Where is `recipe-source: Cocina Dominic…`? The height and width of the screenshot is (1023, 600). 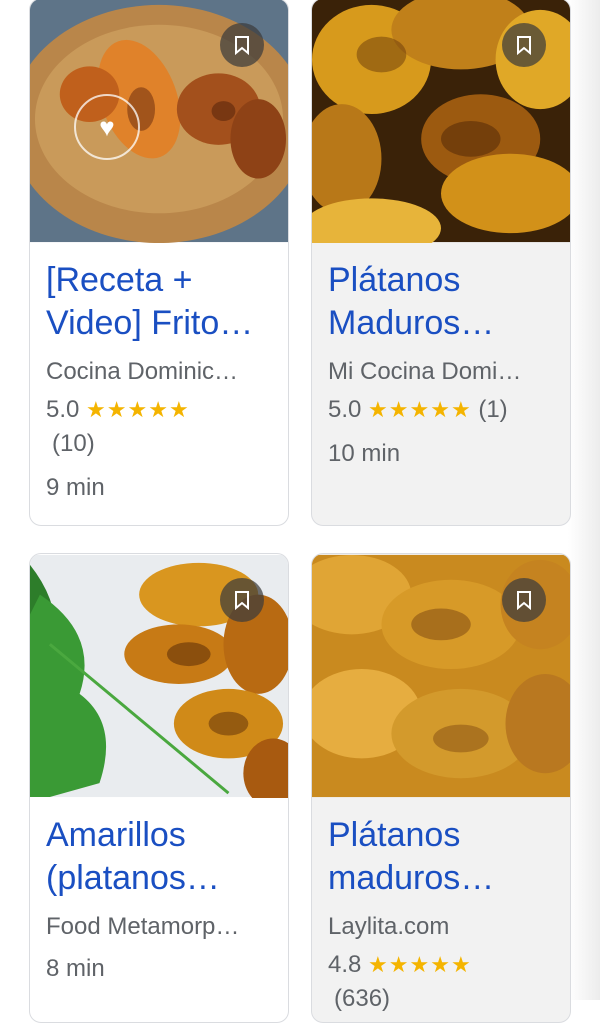
recipe-source: Cocina Dominic… is located at coordinates (142, 371).